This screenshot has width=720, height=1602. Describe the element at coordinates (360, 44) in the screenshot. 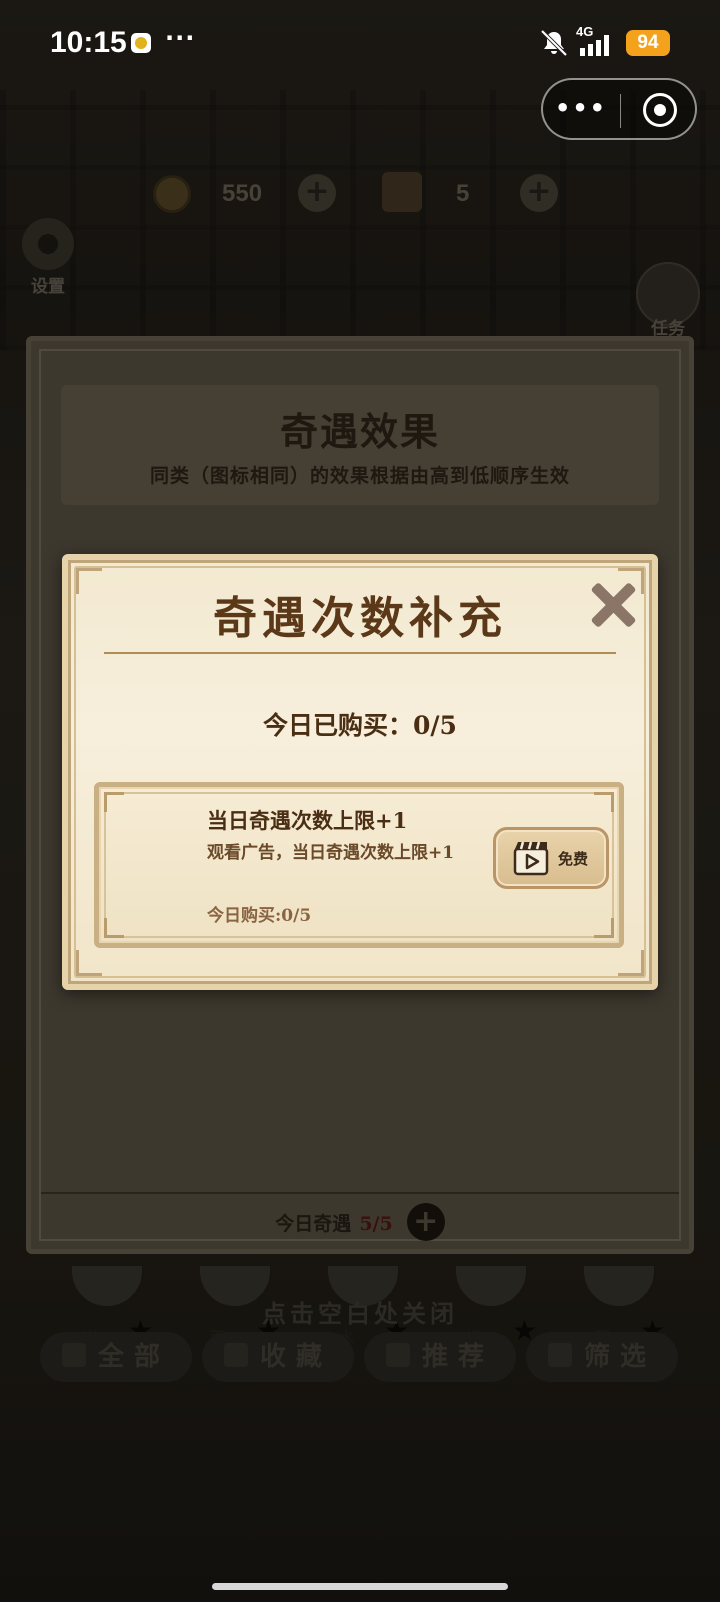

I see `status-bar: 10:15 ··· 4G 94` at that location.